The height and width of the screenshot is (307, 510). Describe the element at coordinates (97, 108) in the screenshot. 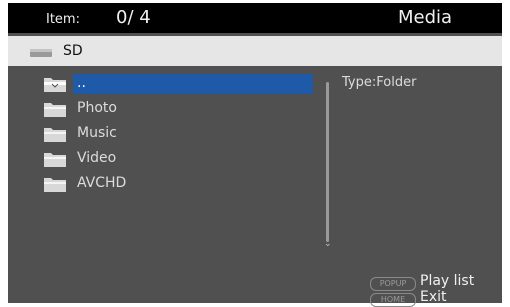

I see `list-item-label: Photo` at that location.